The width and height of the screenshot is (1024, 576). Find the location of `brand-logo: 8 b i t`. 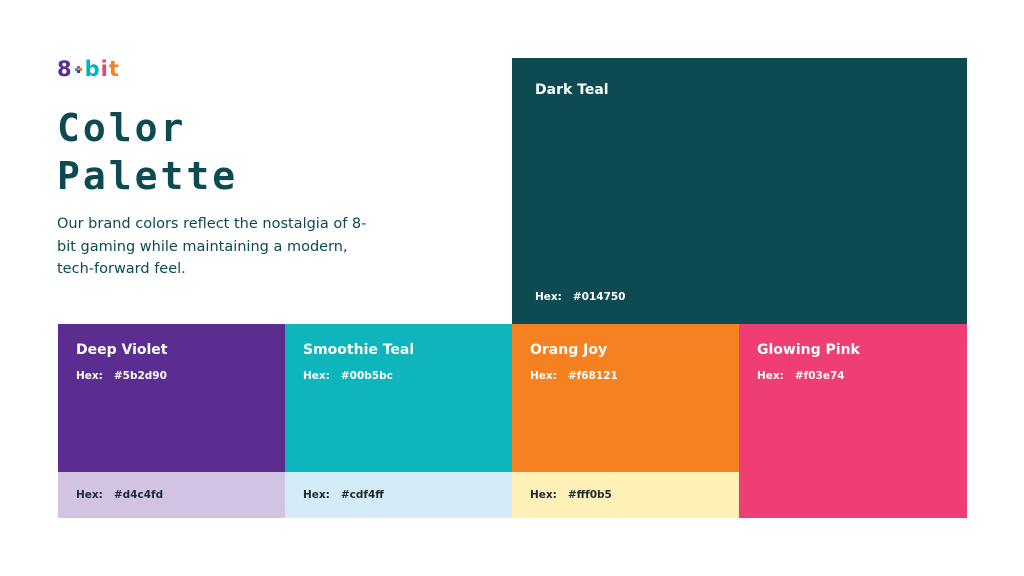

brand-logo: 8 b i t is located at coordinates (88, 69).